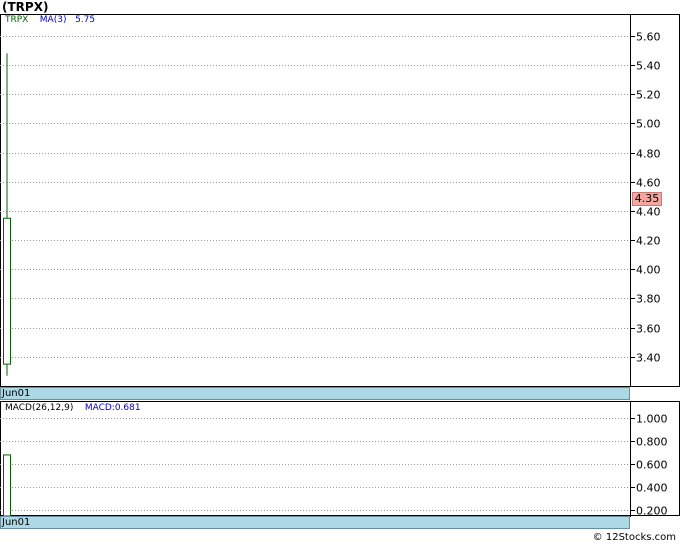 This screenshot has width=680, height=546. I want to click on macd-legend-value: MACD:0.681, so click(112, 408).